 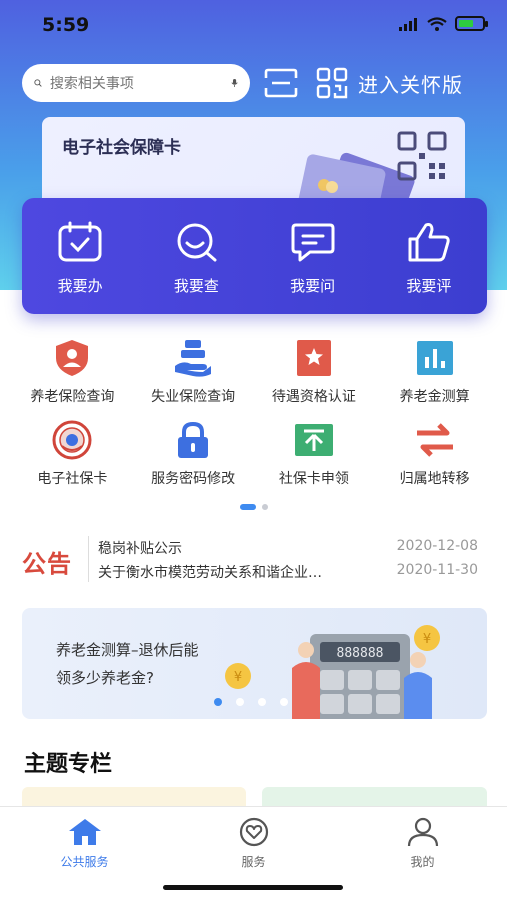 I want to click on wifi-icon, so click(x=437, y=23).